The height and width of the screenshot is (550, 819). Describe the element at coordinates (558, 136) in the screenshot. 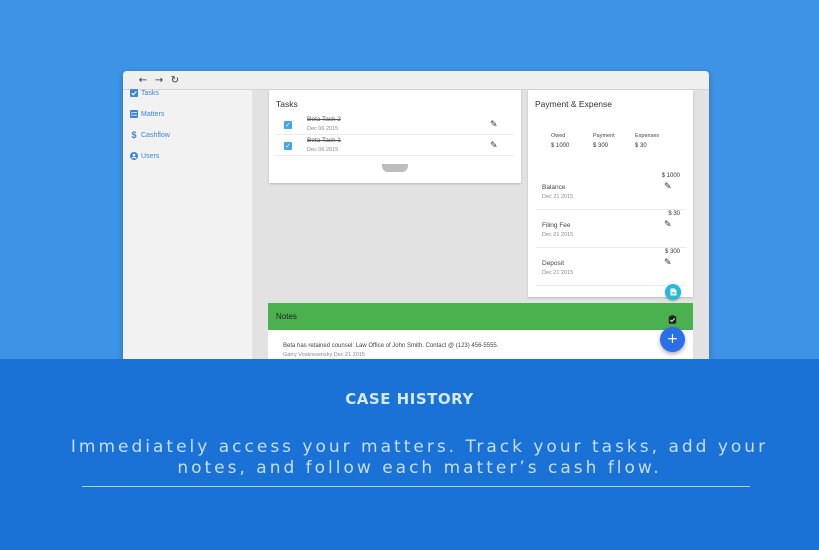

I see `summary-label: Owed` at that location.